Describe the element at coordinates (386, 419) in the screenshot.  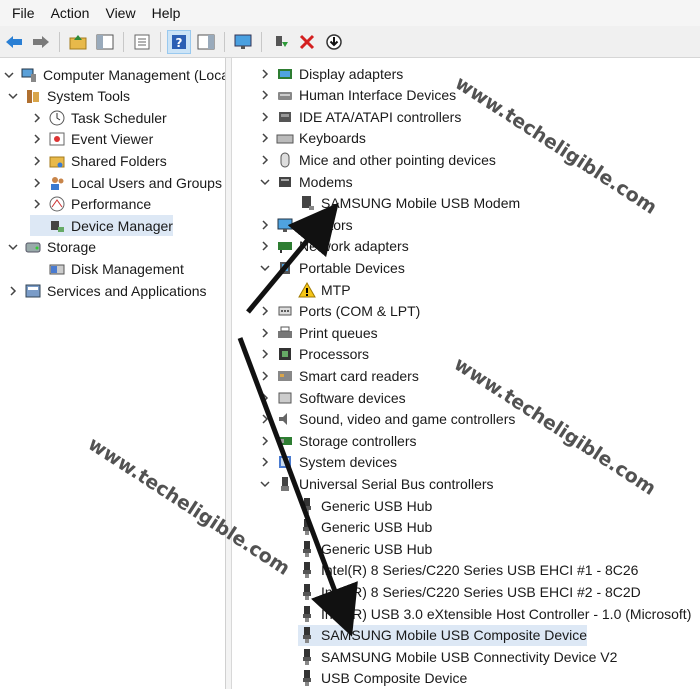
I see `device-tree-item-sound-video-and-game-controllers: Sound, video and game controllers` at that location.